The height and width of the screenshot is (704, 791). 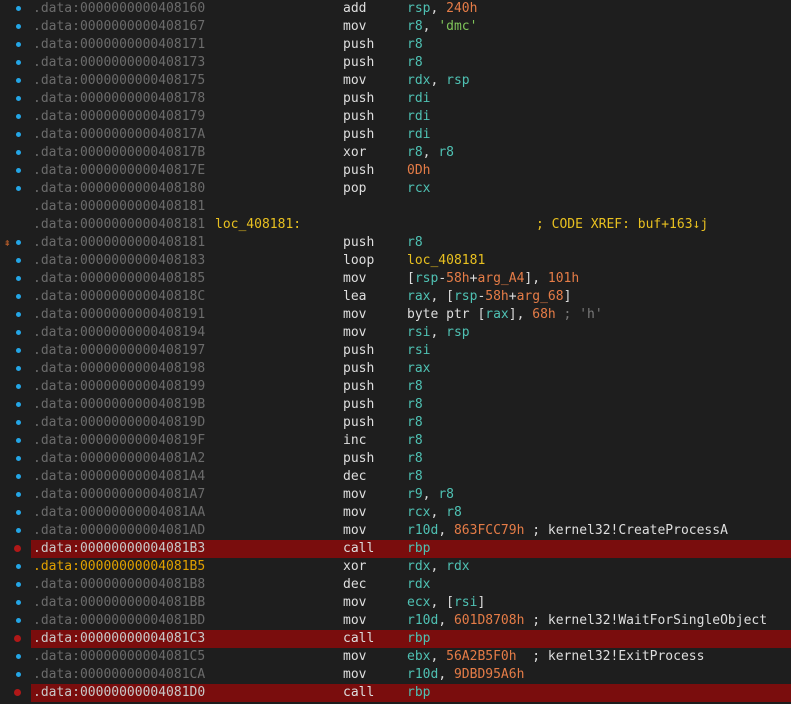 What do you see at coordinates (395, 171) in the screenshot?
I see `listing-row: .data:000000000040817E push 0Dh` at bounding box center [395, 171].